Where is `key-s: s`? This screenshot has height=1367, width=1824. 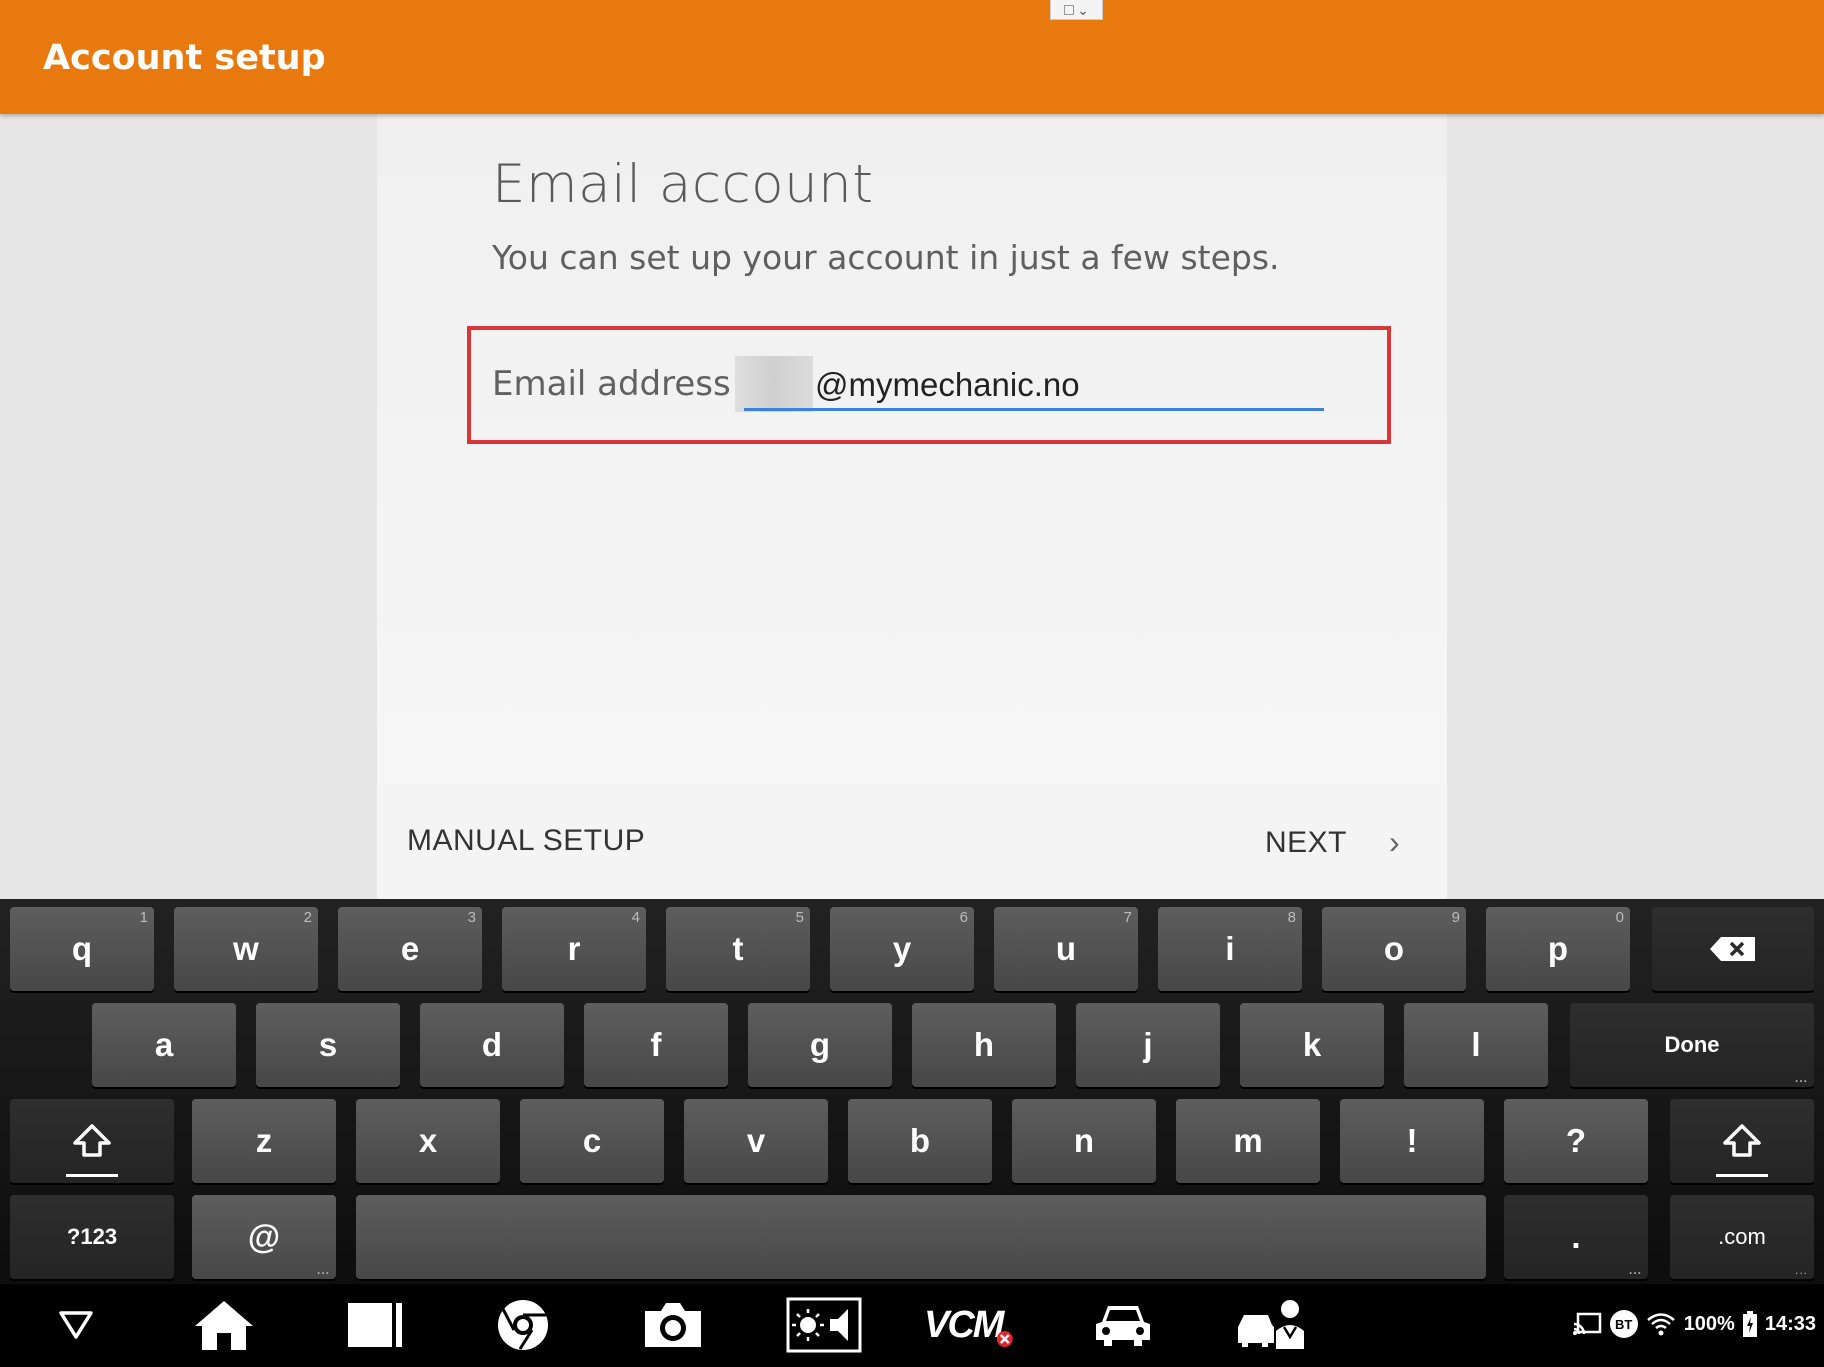 key-s: s is located at coordinates (328, 1045).